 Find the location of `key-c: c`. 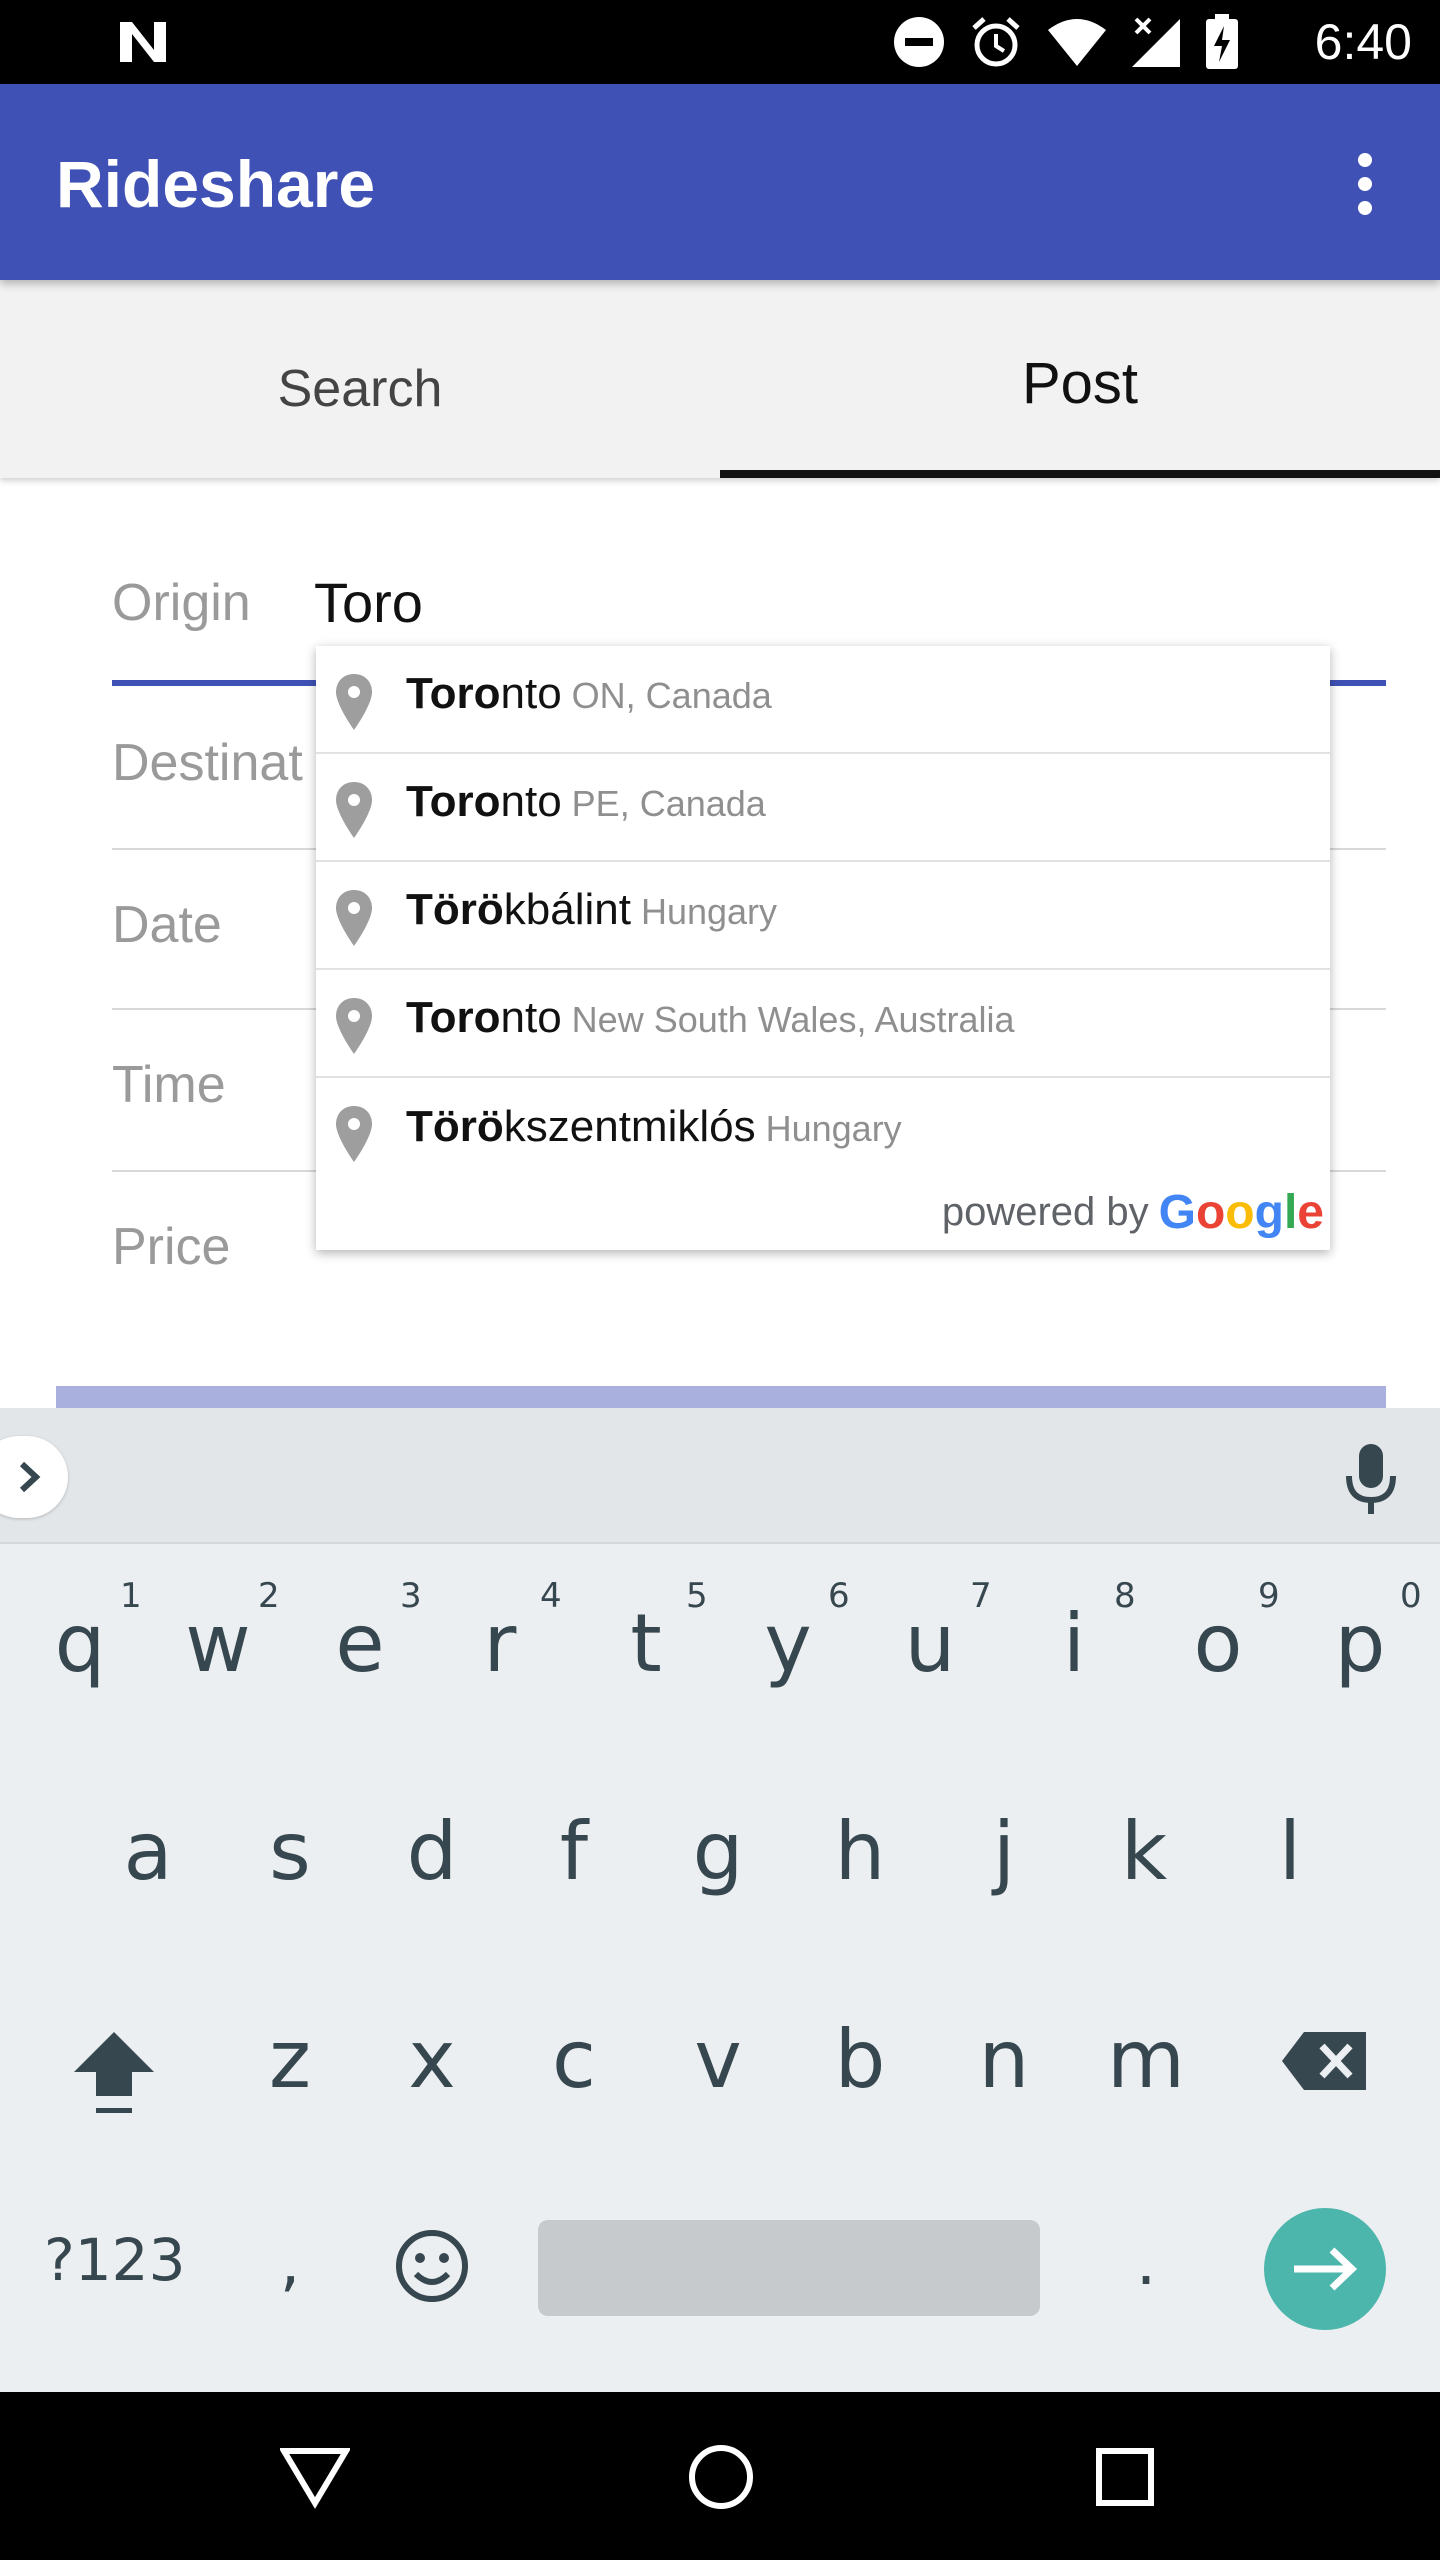

key-c: c is located at coordinates (574, 2059).